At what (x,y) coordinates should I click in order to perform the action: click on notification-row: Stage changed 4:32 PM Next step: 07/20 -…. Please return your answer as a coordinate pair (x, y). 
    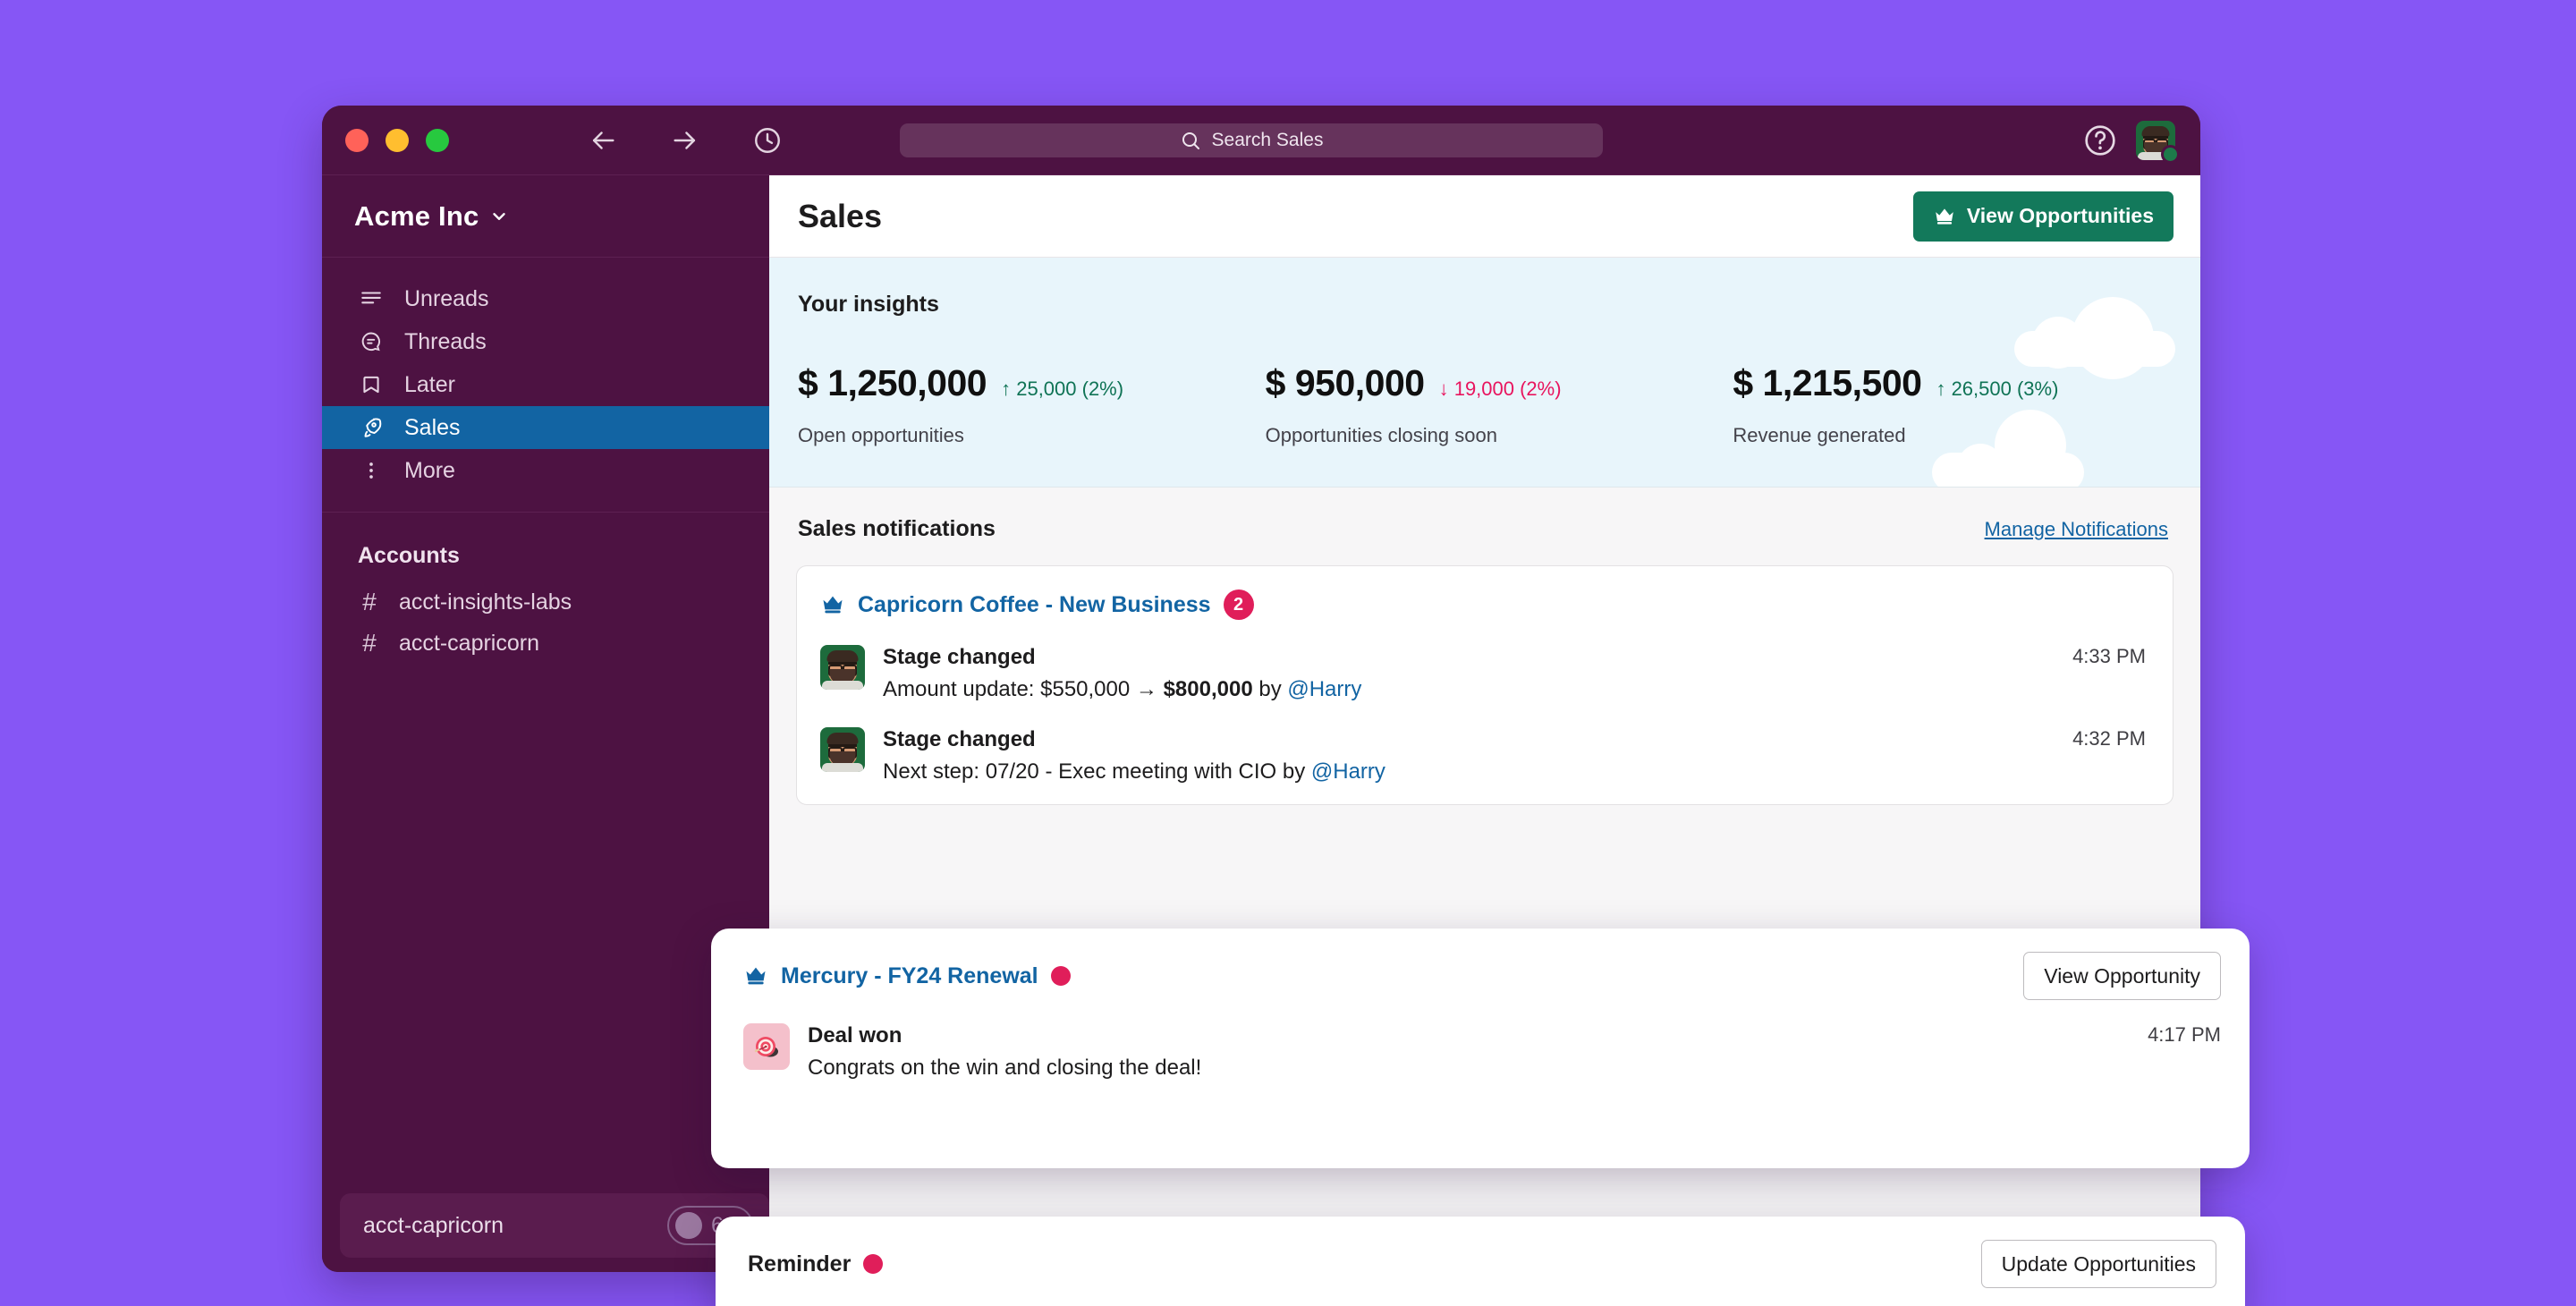
    Looking at the image, I should click on (1483, 743).